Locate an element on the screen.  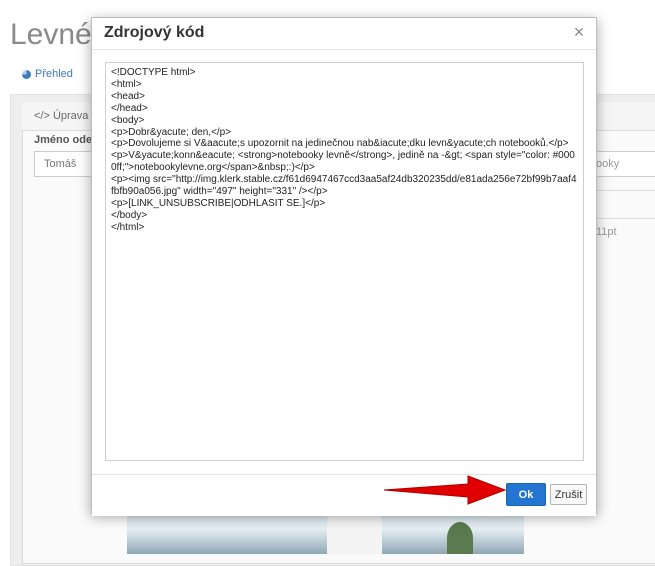
close-icon: × is located at coordinates (579, 32).